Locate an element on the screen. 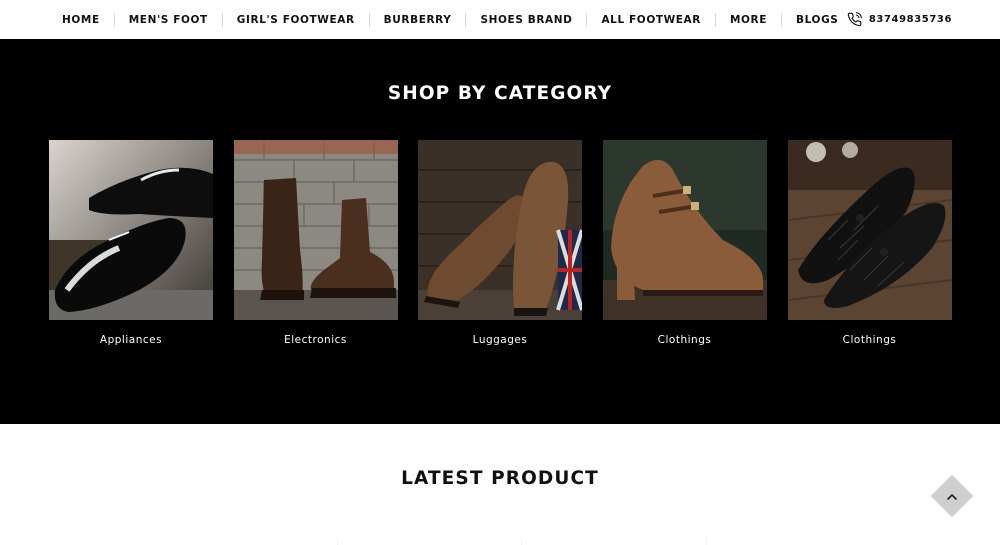 The height and width of the screenshot is (545, 1000). category-card-luggages: Luggages is located at coordinates (500, 247).